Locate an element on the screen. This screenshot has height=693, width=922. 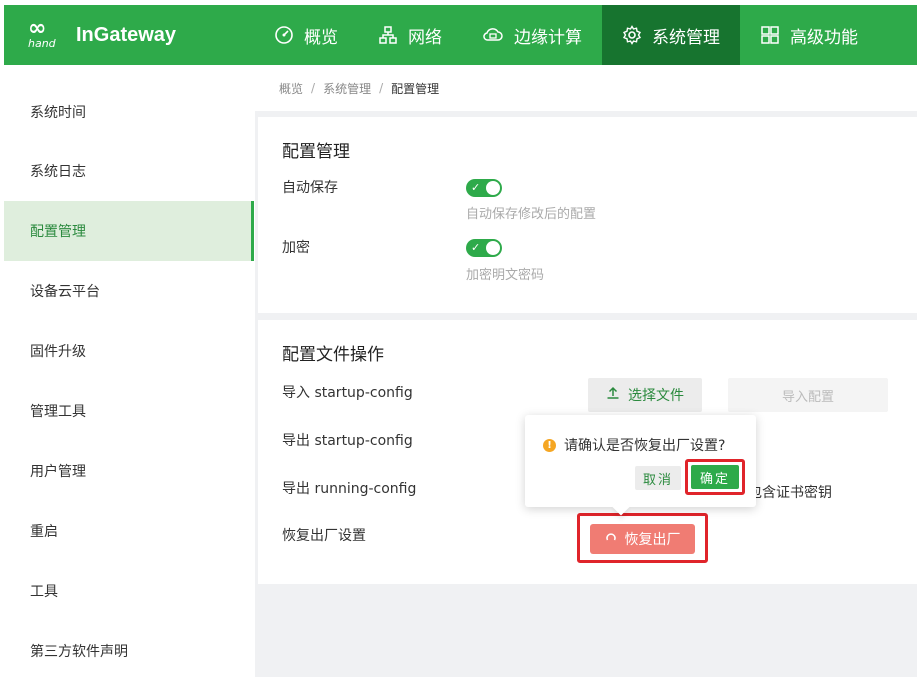
encrypt-hint: 加密明文密码 is located at coordinates (505, 275).